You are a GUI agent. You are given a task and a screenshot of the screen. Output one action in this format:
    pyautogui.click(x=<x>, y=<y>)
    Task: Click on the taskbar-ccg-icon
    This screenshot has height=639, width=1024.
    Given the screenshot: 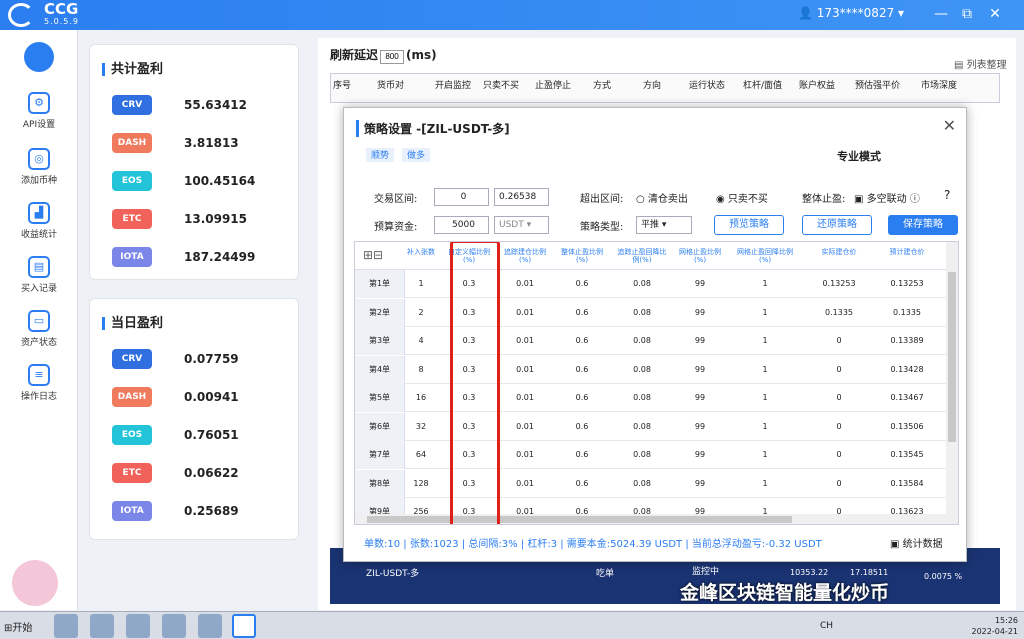 What is the action you would take?
    pyautogui.click(x=244, y=626)
    